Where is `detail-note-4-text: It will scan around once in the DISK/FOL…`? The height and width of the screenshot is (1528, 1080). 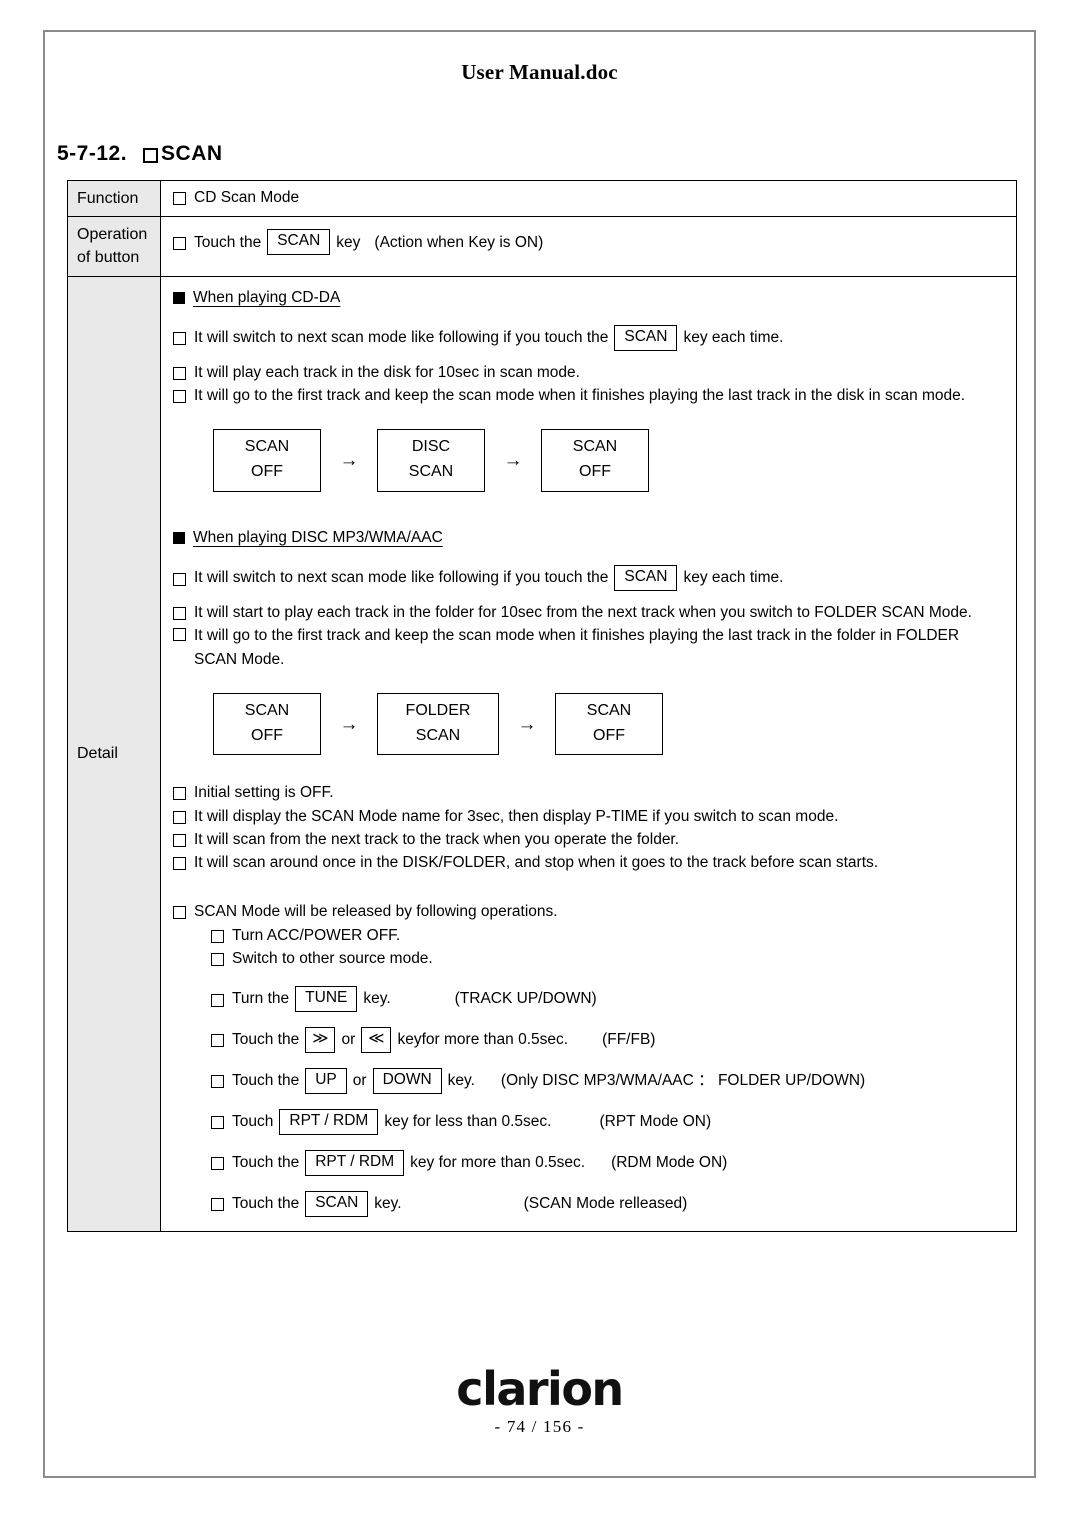 detail-note-4-text: It will scan around once in the DISK/FOL… is located at coordinates (536, 863).